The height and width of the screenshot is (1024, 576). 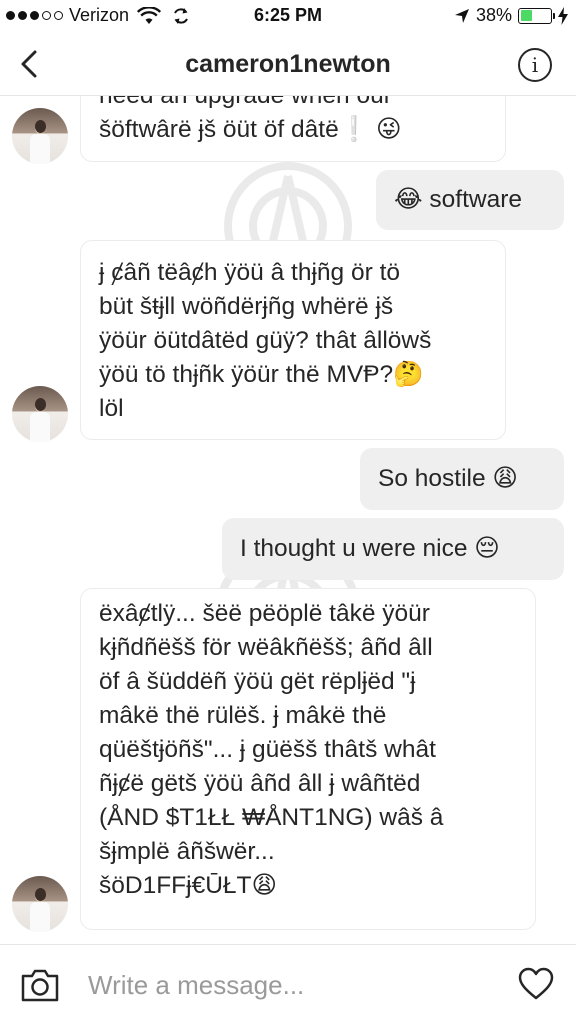 What do you see at coordinates (257, 681) in the screenshot?
I see `message-line: öf â šüddëñ ÿöü gët rëplɉëd "ɉ` at bounding box center [257, 681].